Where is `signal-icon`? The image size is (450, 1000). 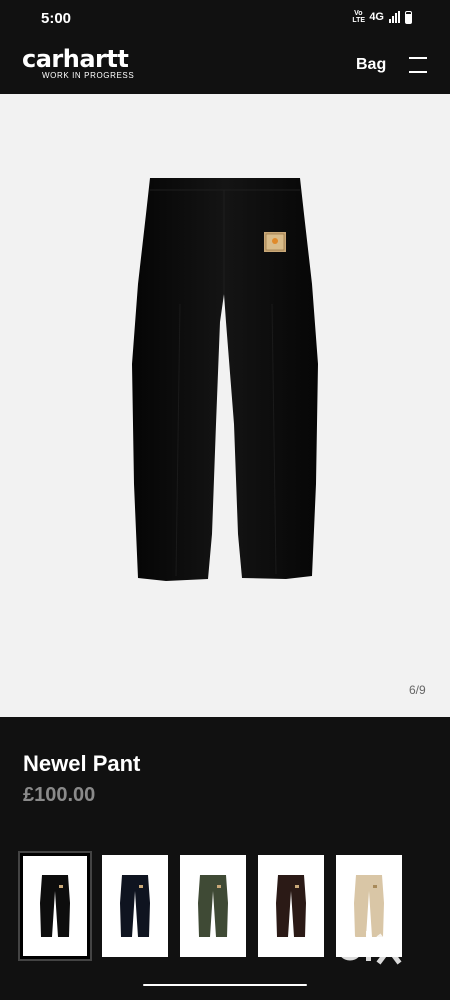
signal-icon is located at coordinates (394, 17).